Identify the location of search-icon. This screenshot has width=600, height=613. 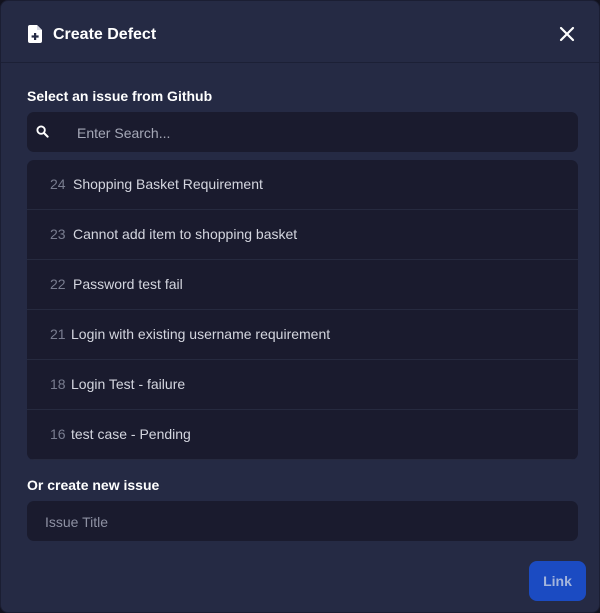
(42, 131).